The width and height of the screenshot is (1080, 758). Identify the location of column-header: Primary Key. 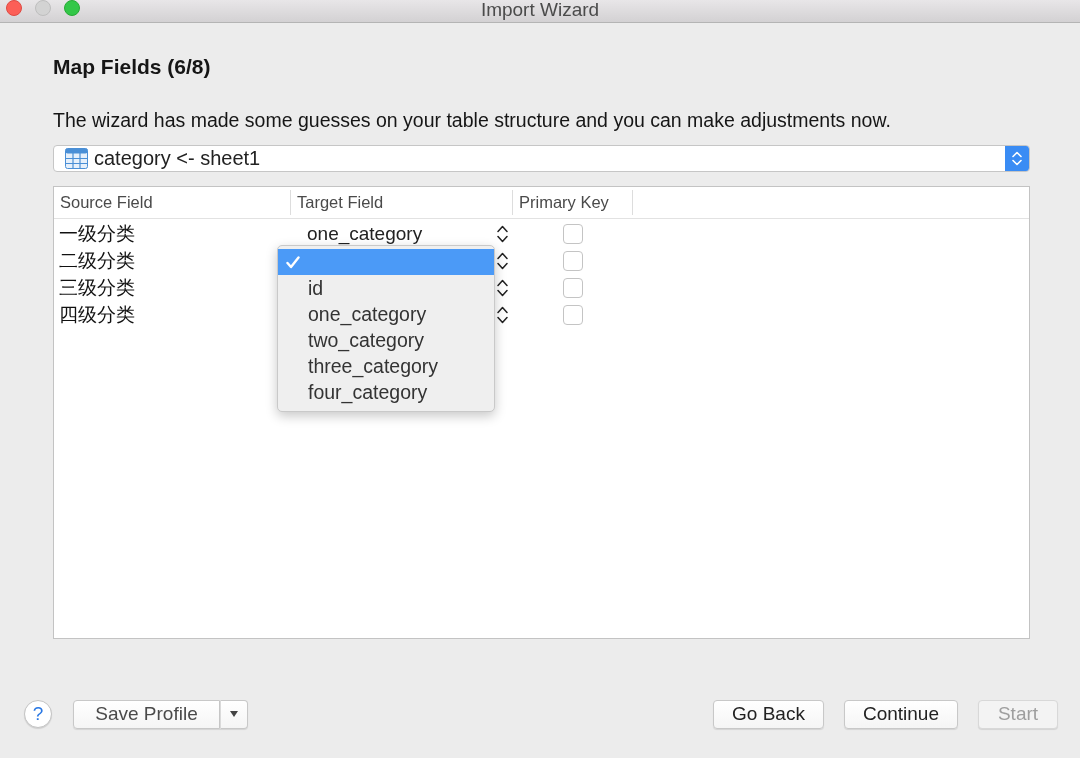
(564, 202).